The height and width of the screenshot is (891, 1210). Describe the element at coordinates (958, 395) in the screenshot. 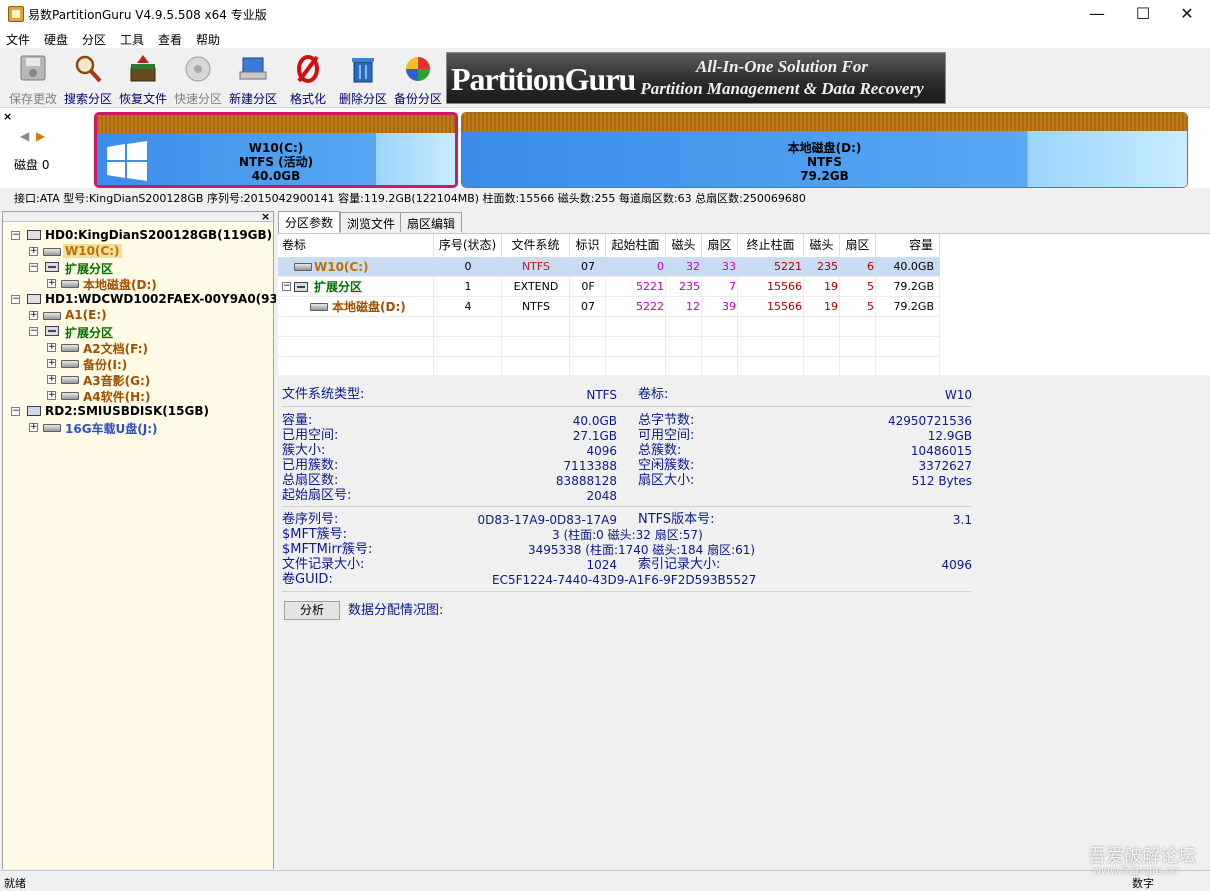

I see `volume-label-value: W10` at that location.